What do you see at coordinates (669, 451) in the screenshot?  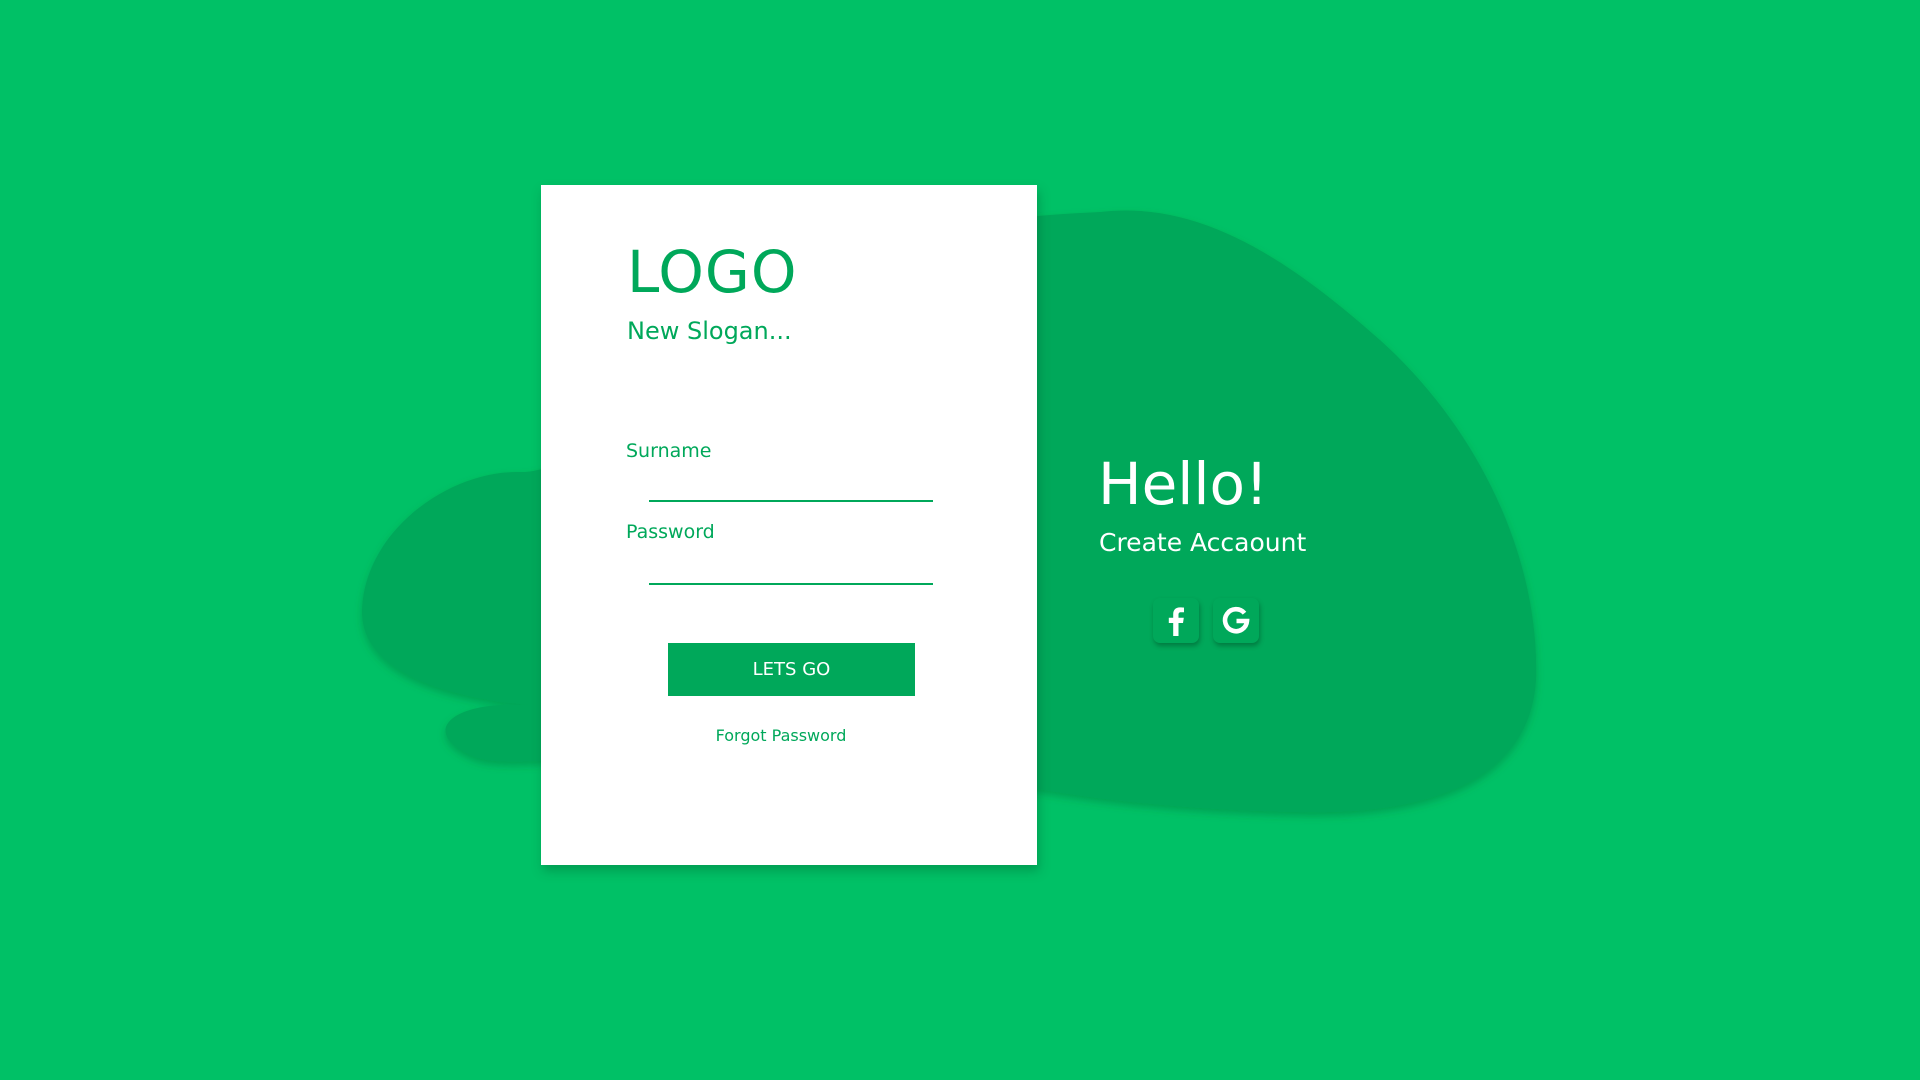 I see `surname-label: Surname` at bounding box center [669, 451].